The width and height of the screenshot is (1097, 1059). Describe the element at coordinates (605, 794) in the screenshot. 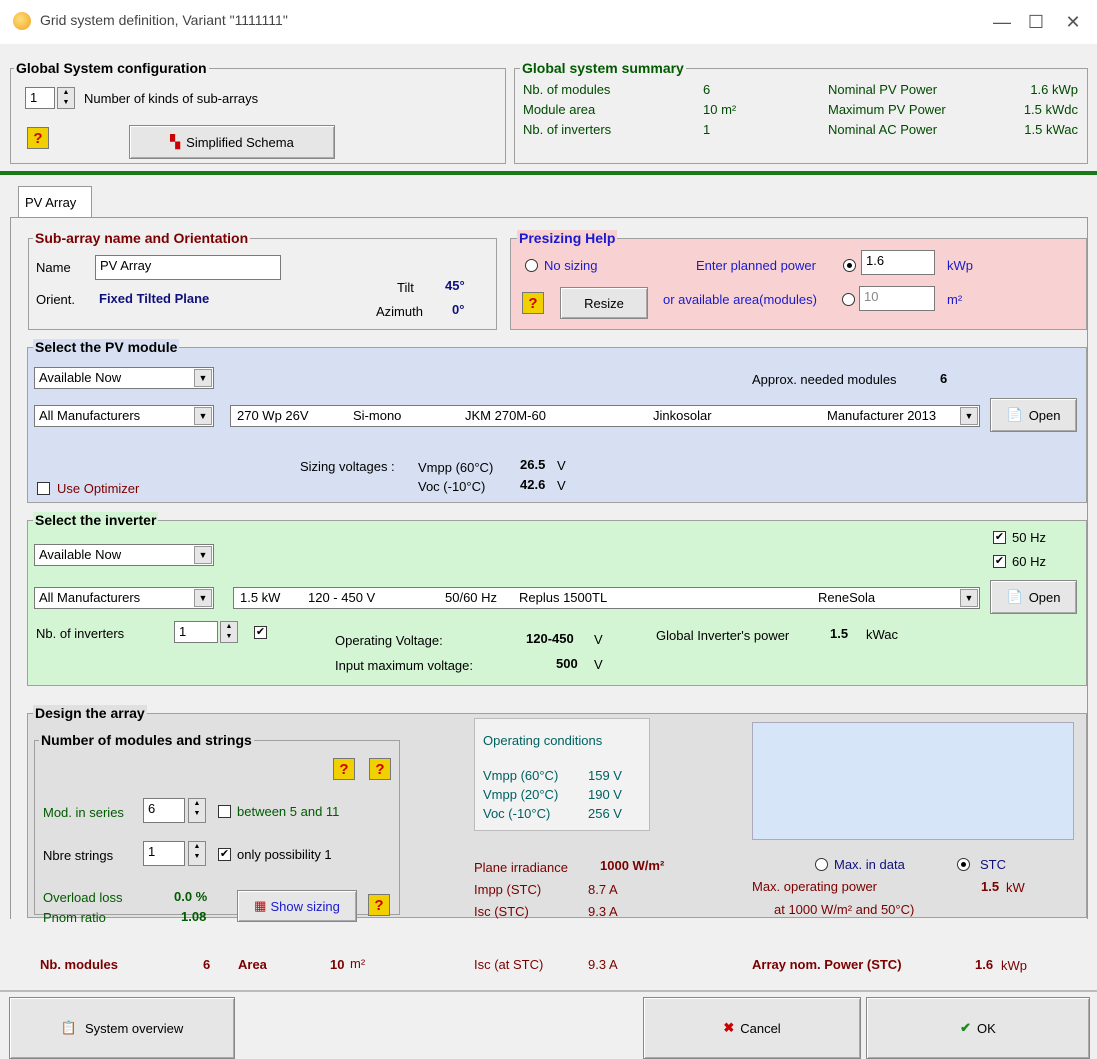

I see `opcond-value: 190 V` at that location.